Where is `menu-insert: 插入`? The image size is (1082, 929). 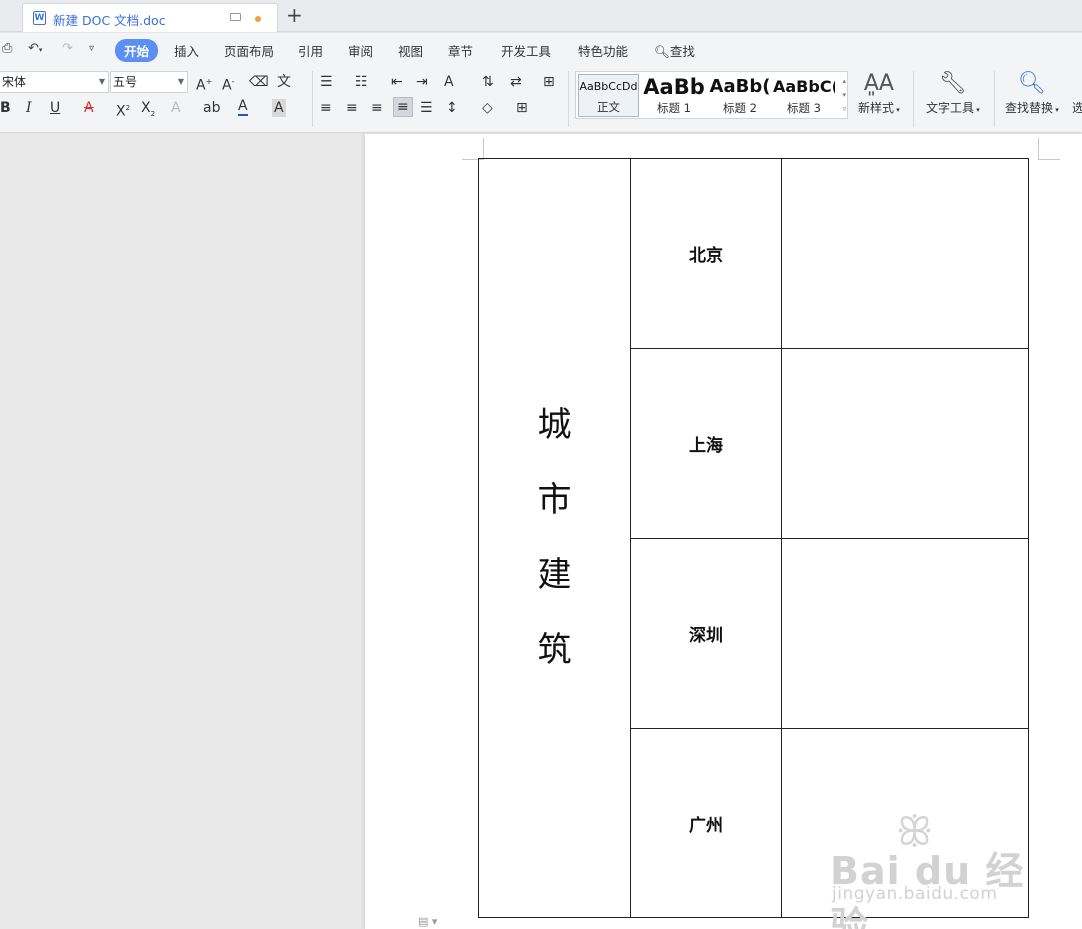
menu-insert: 插入 is located at coordinates (186, 50).